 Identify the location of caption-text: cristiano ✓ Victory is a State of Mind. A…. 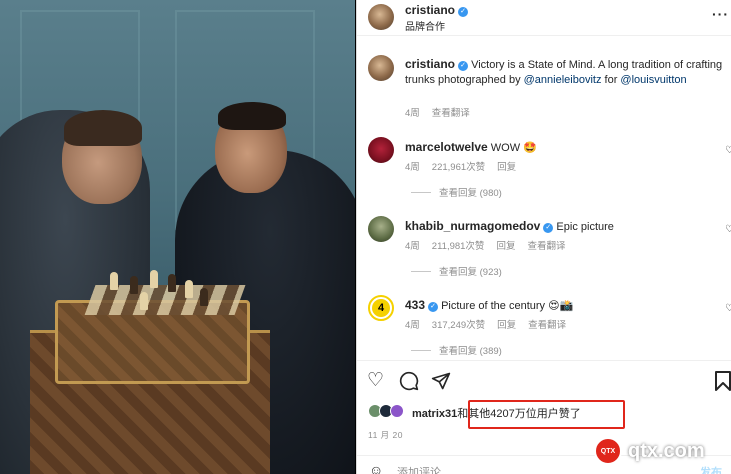
(564, 71).